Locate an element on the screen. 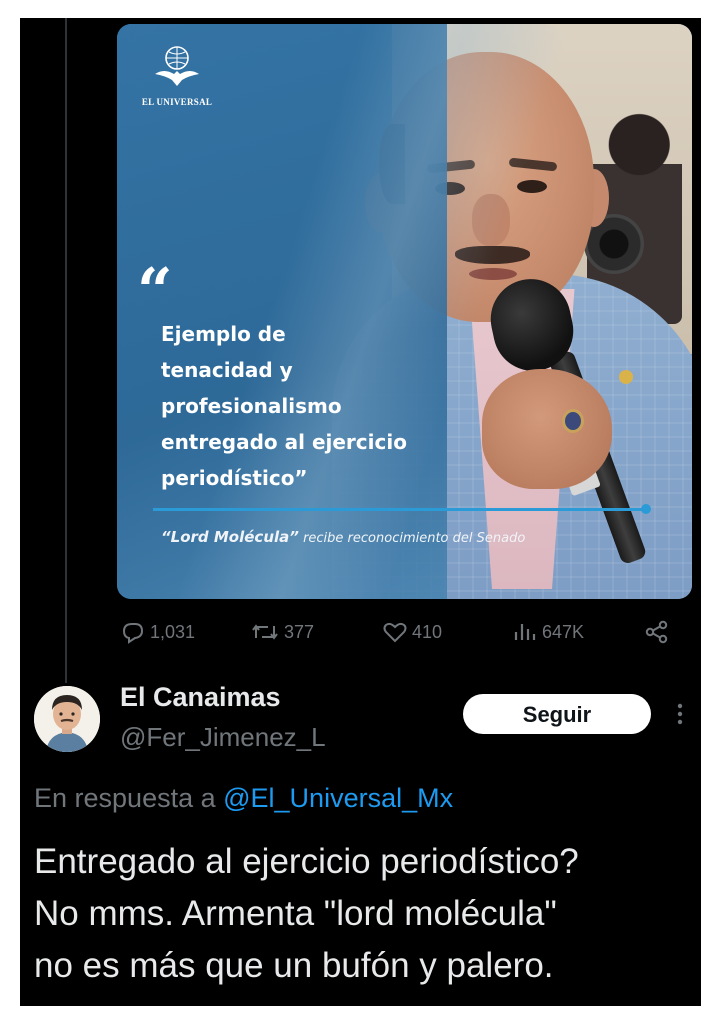 The width and height of the screenshot is (719, 1024). more-dots is located at coordinates (680, 714).